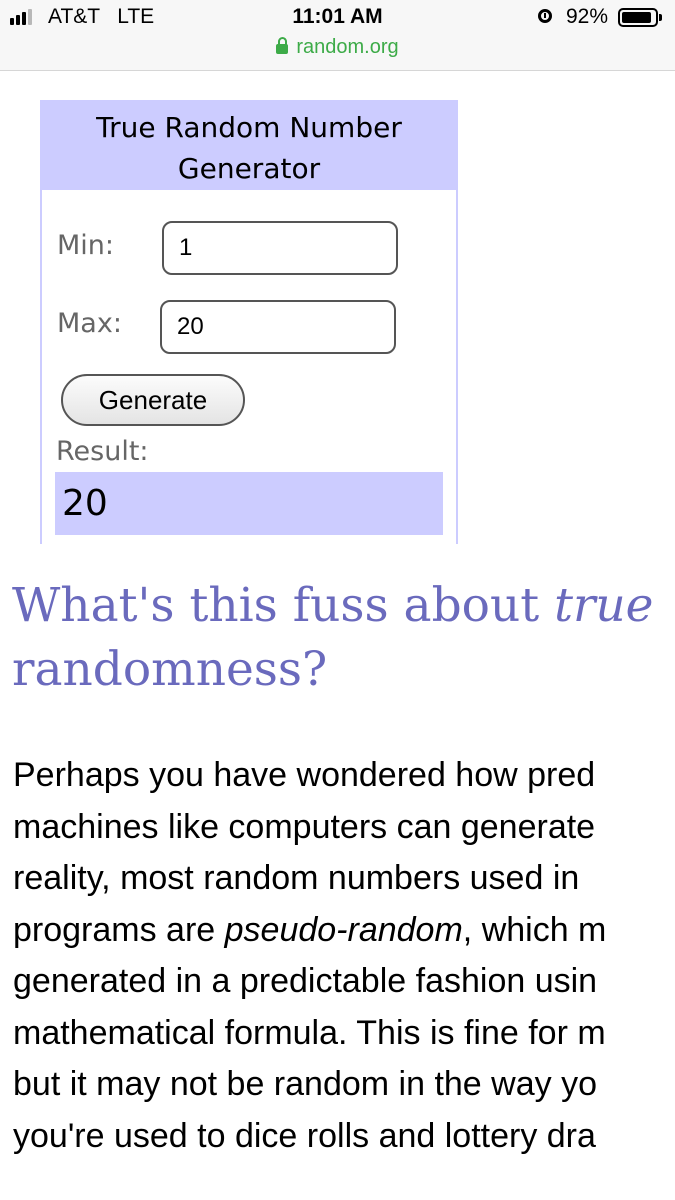  What do you see at coordinates (660, 17) in the screenshot?
I see `battery-cap` at bounding box center [660, 17].